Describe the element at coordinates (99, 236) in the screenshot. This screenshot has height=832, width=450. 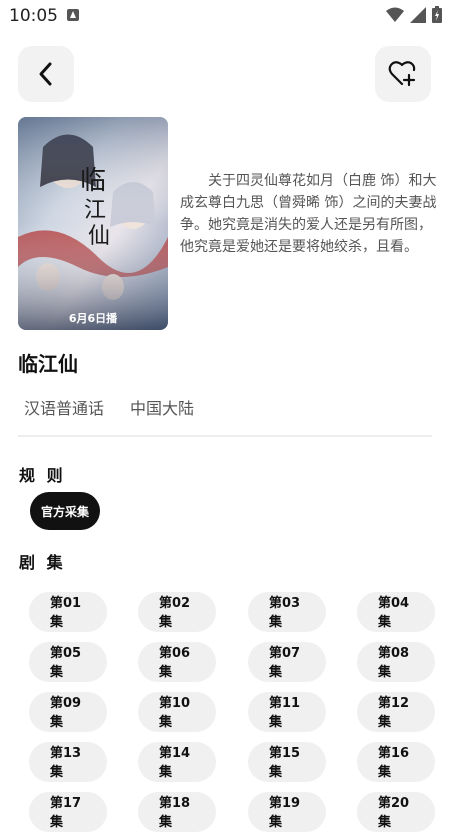
I see `svg-text: 仙` at that location.